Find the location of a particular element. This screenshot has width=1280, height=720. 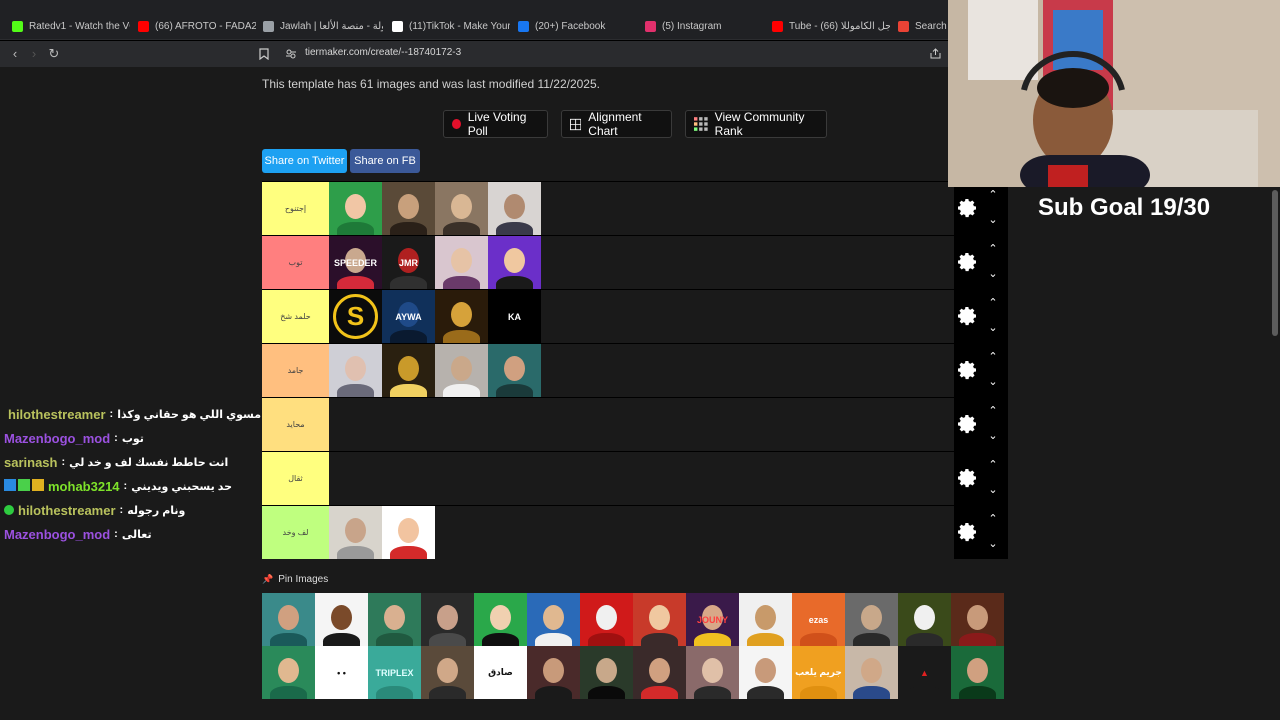

share-fb-button: Share on FB is located at coordinates (385, 161).